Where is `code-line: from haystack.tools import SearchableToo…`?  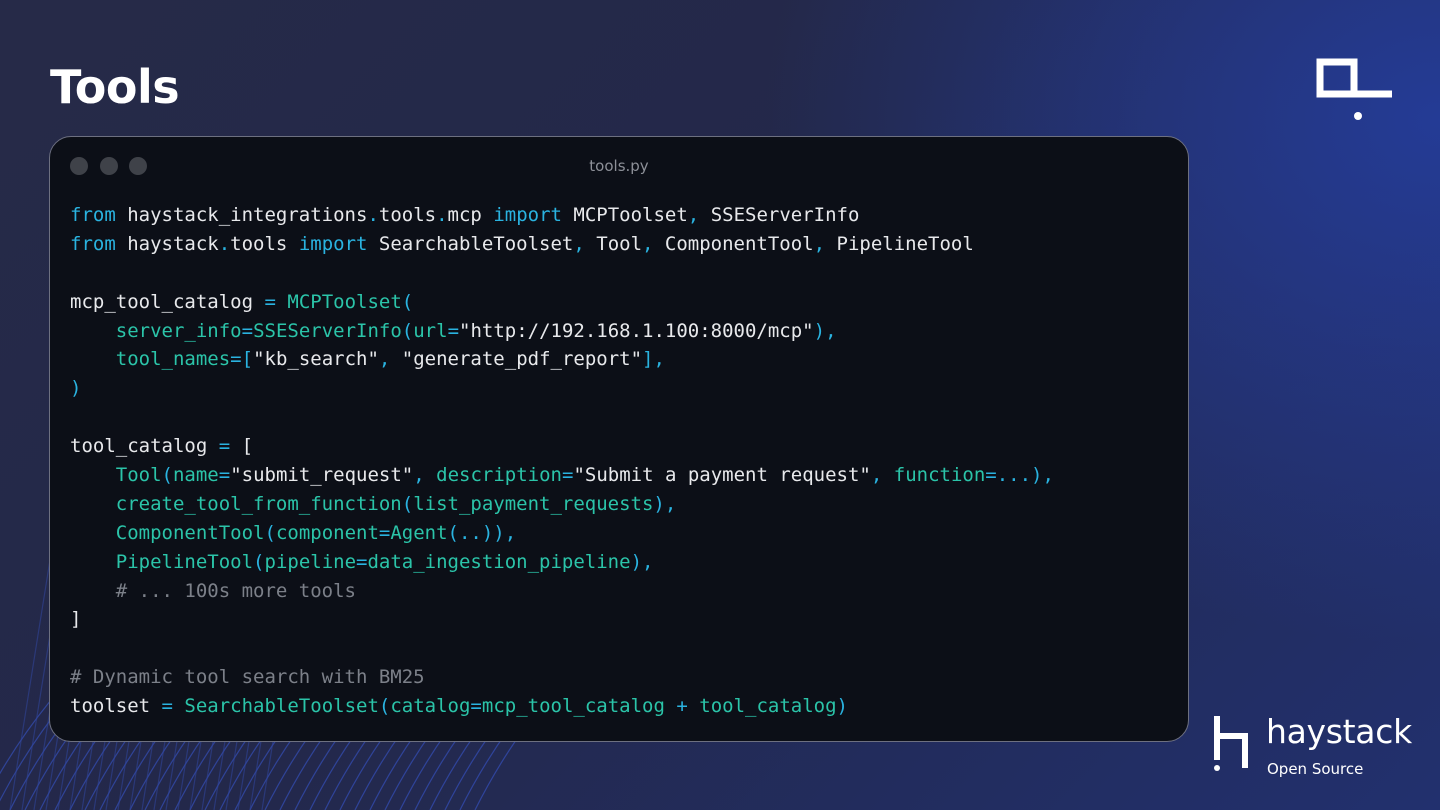
code-line: from haystack.tools import SearchableToo… is located at coordinates (562, 244).